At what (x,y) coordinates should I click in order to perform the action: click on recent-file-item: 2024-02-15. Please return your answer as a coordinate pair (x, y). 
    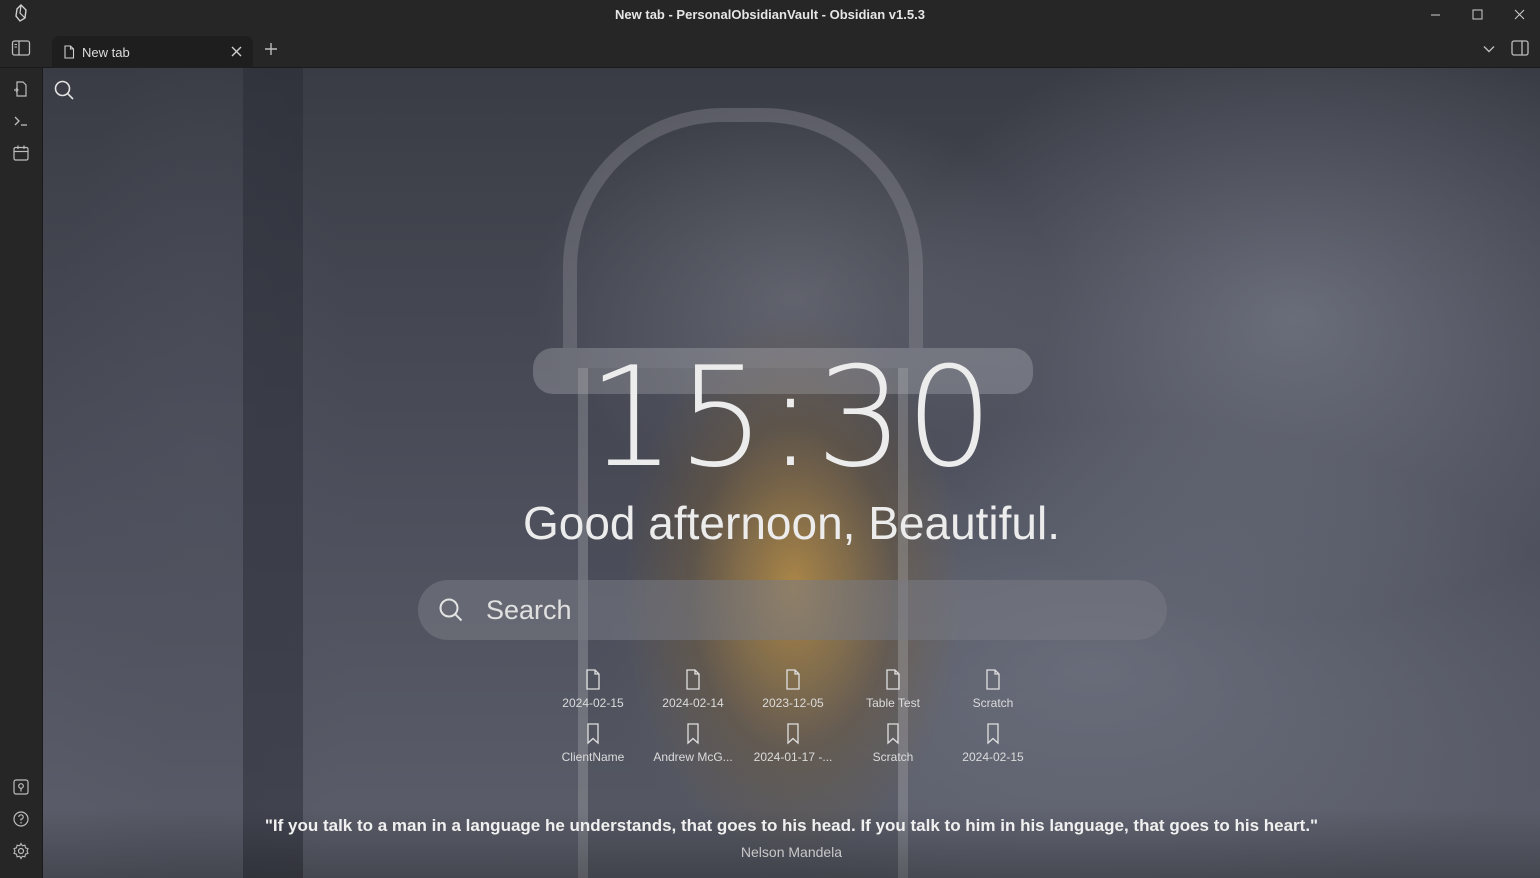
    Looking at the image, I should click on (593, 689).